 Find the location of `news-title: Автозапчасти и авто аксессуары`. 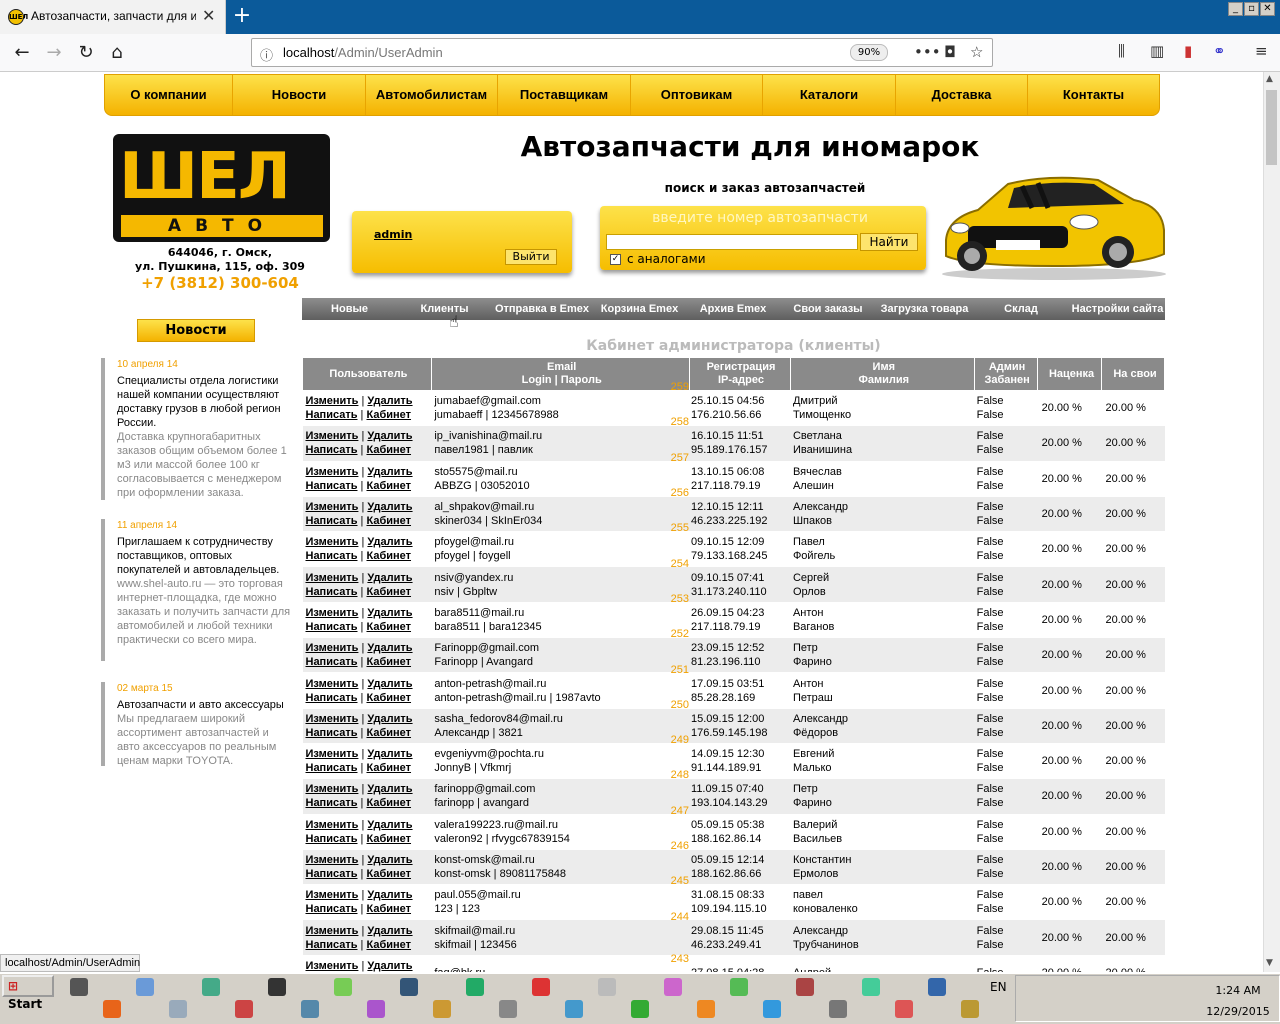

news-title: Автозапчасти и авто аксессуары is located at coordinates (204, 705).